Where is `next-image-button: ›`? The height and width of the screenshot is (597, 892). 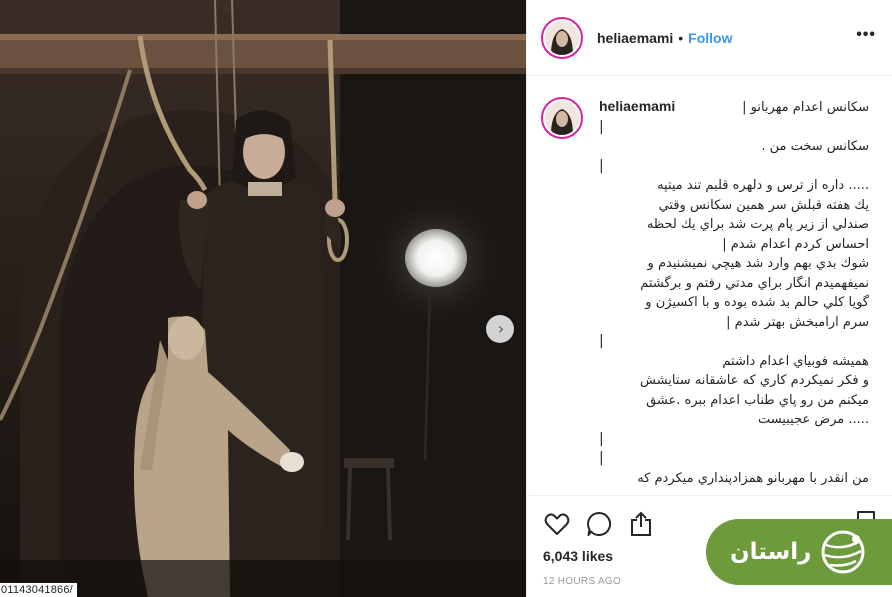
next-image-button: › is located at coordinates (500, 329).